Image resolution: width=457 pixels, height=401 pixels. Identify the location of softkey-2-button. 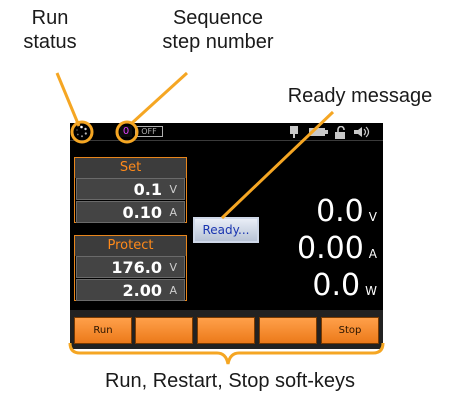
(164, 330).